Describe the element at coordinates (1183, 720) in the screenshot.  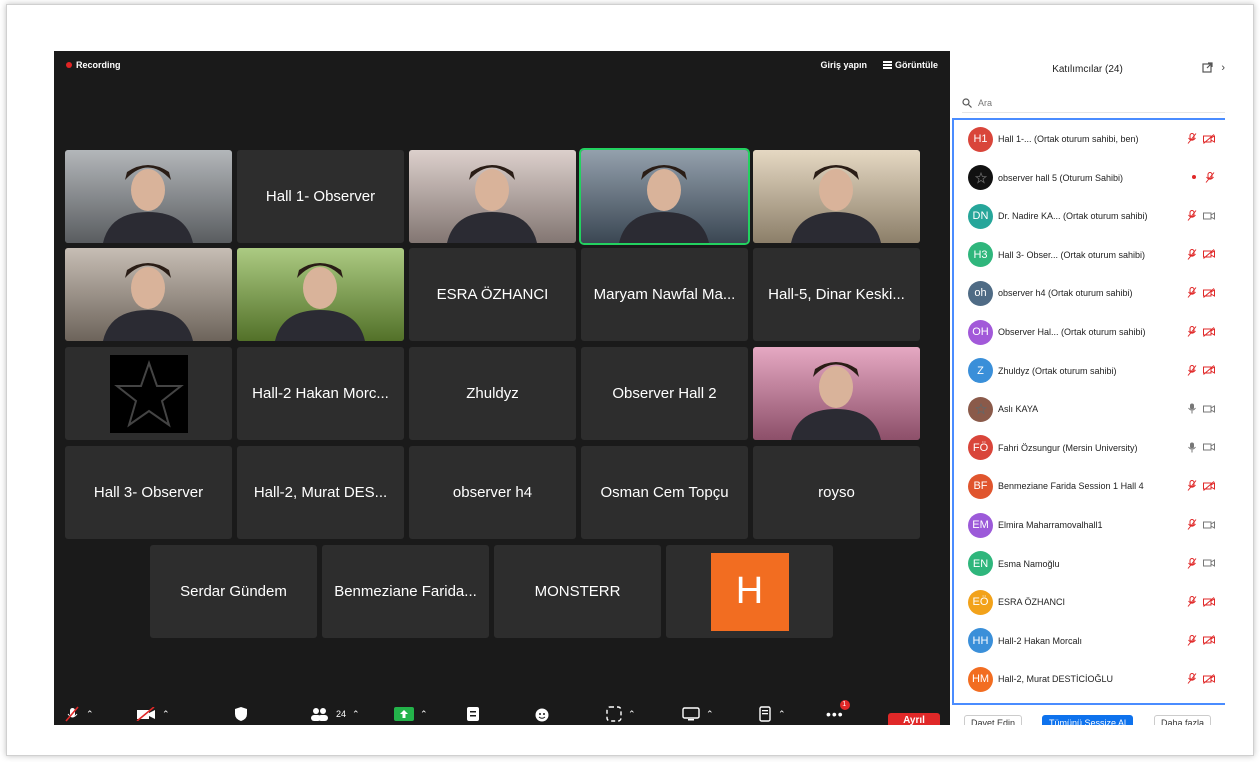
I see `more-options-button: Daha fazla` at that location.